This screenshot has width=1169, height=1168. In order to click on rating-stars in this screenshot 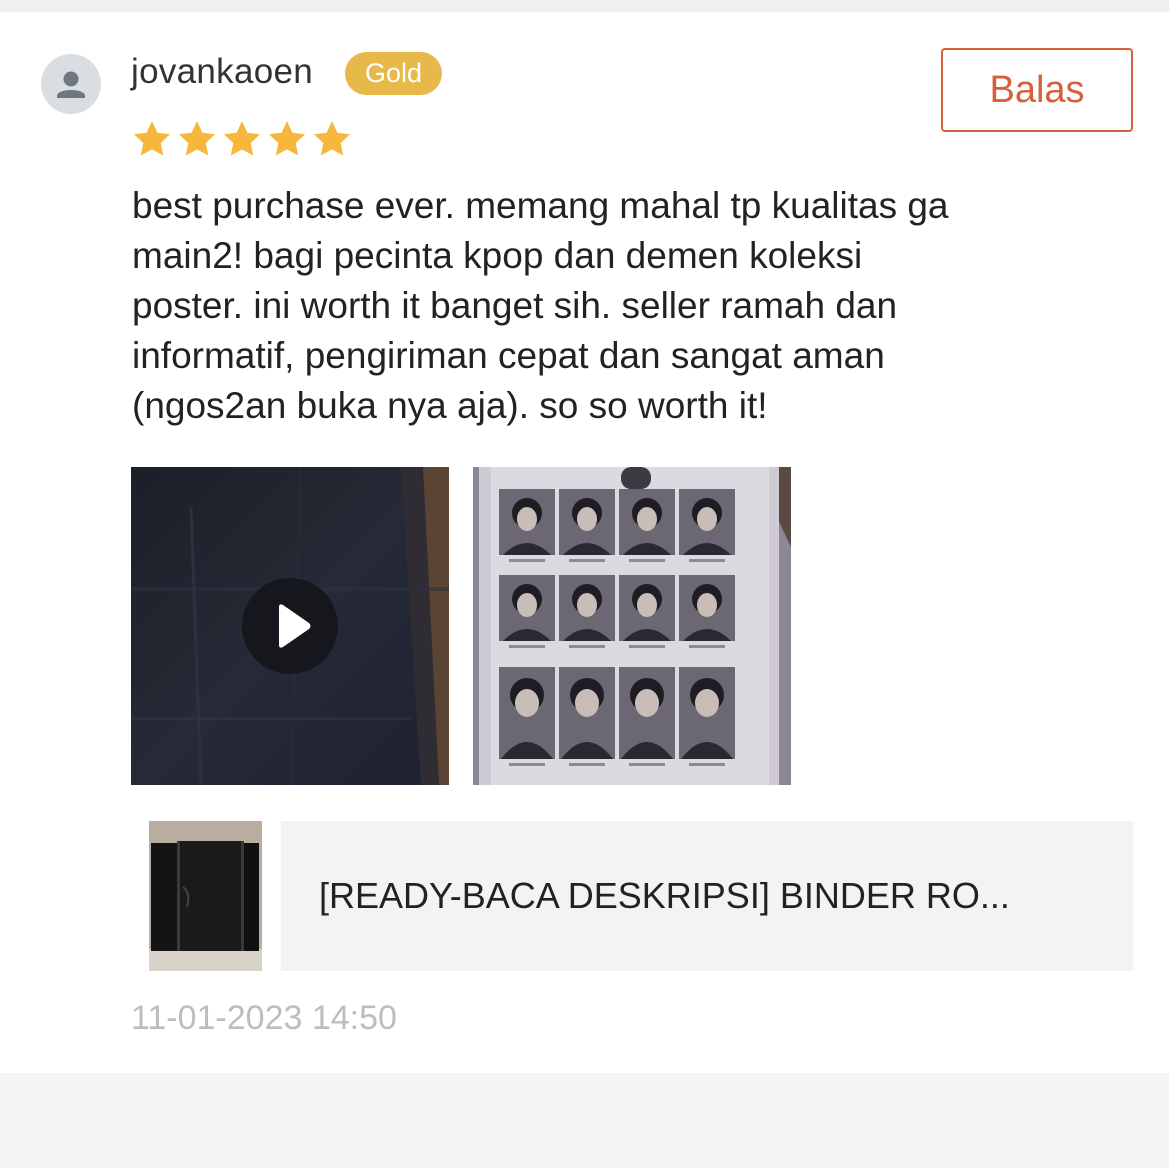, I will do `click(243, 139)`.